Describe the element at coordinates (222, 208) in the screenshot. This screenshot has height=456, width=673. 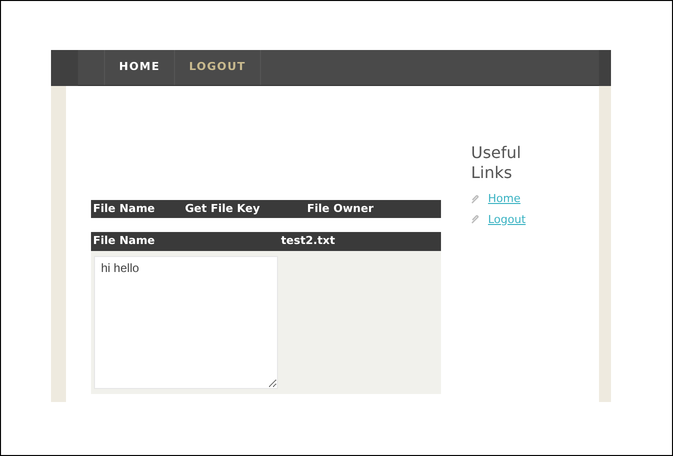
I see `column-header: Get File Key` at that location.